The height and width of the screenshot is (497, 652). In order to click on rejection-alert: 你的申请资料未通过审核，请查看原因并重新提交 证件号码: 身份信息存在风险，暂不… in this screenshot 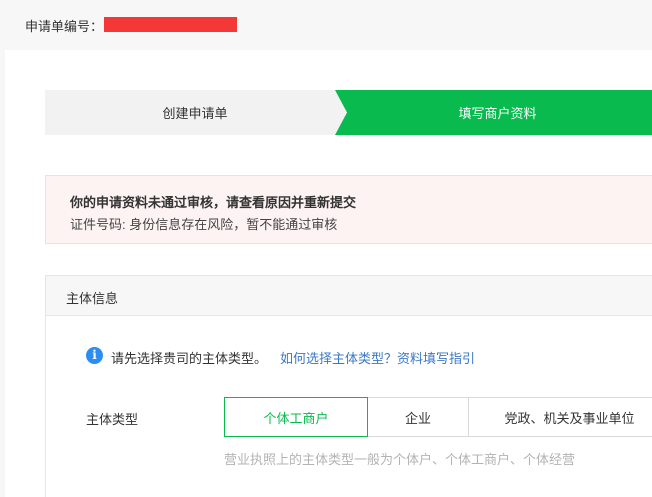, I will do `click(348, 209)`.